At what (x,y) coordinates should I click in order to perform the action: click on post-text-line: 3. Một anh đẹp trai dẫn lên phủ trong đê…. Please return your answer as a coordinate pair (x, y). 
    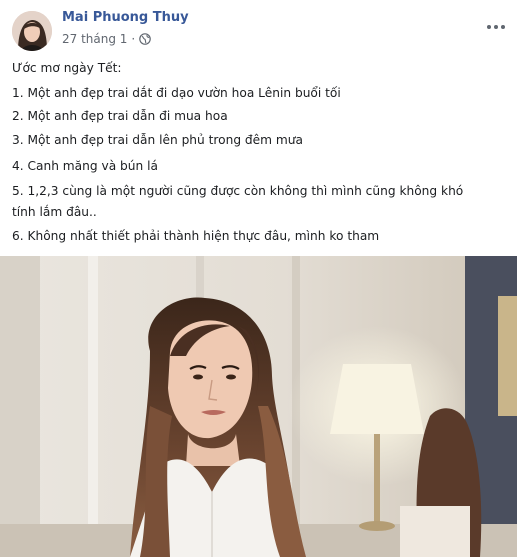
    Looking at the image, I should click on (157, 140).